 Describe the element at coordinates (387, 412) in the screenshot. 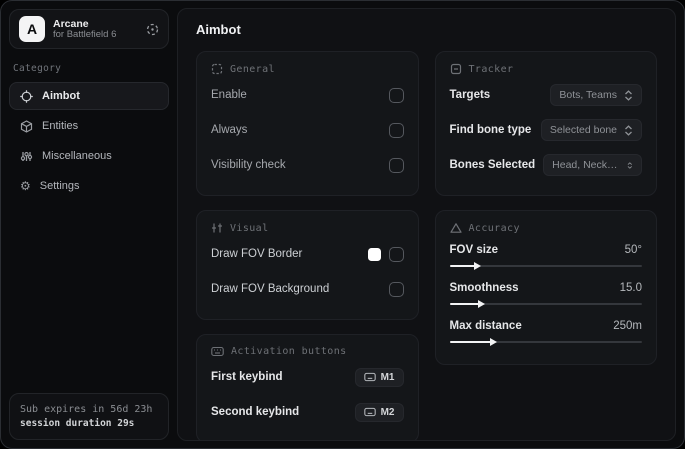

I see `keybind-value: M2` at that location.